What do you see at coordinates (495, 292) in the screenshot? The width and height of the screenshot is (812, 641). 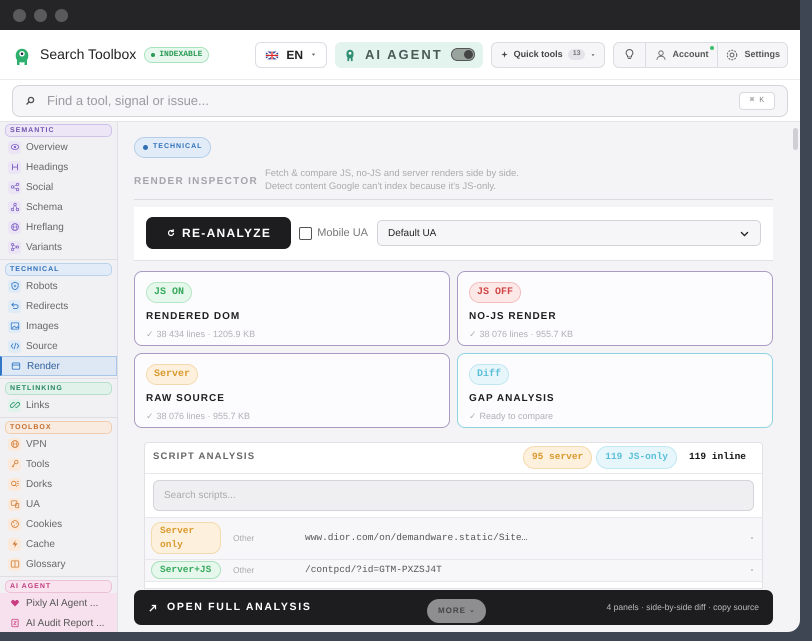 I see `badge: JS OFF` at bounding box center [495, 292].